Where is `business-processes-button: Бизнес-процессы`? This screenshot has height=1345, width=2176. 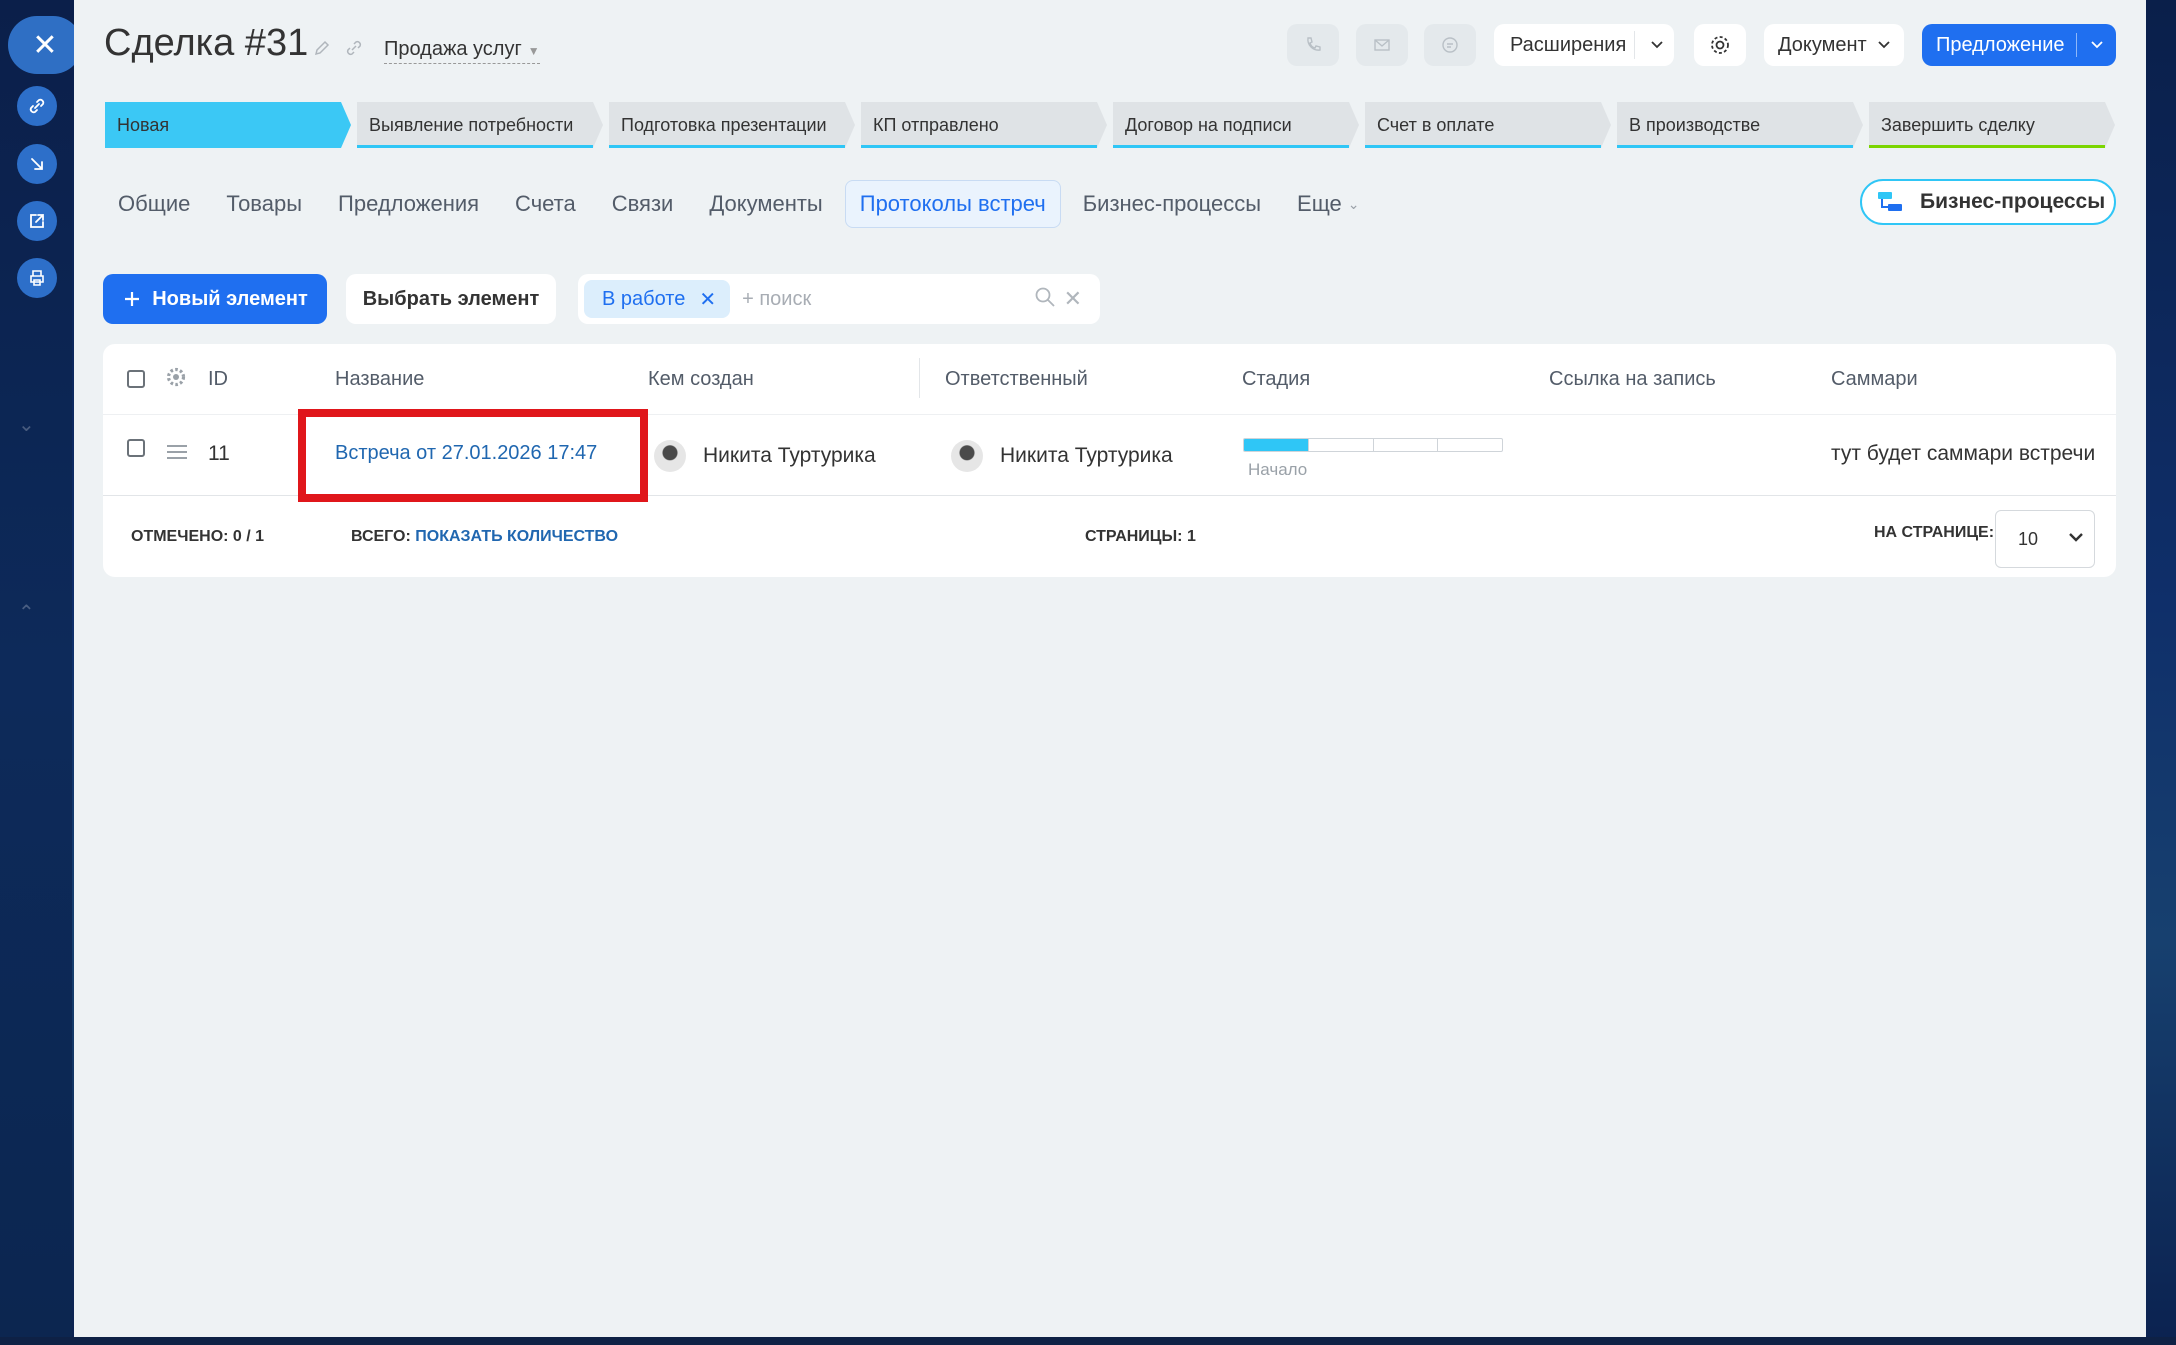 business-processes-button: Бизнес-процессы is located at coordinates (1988, 202).